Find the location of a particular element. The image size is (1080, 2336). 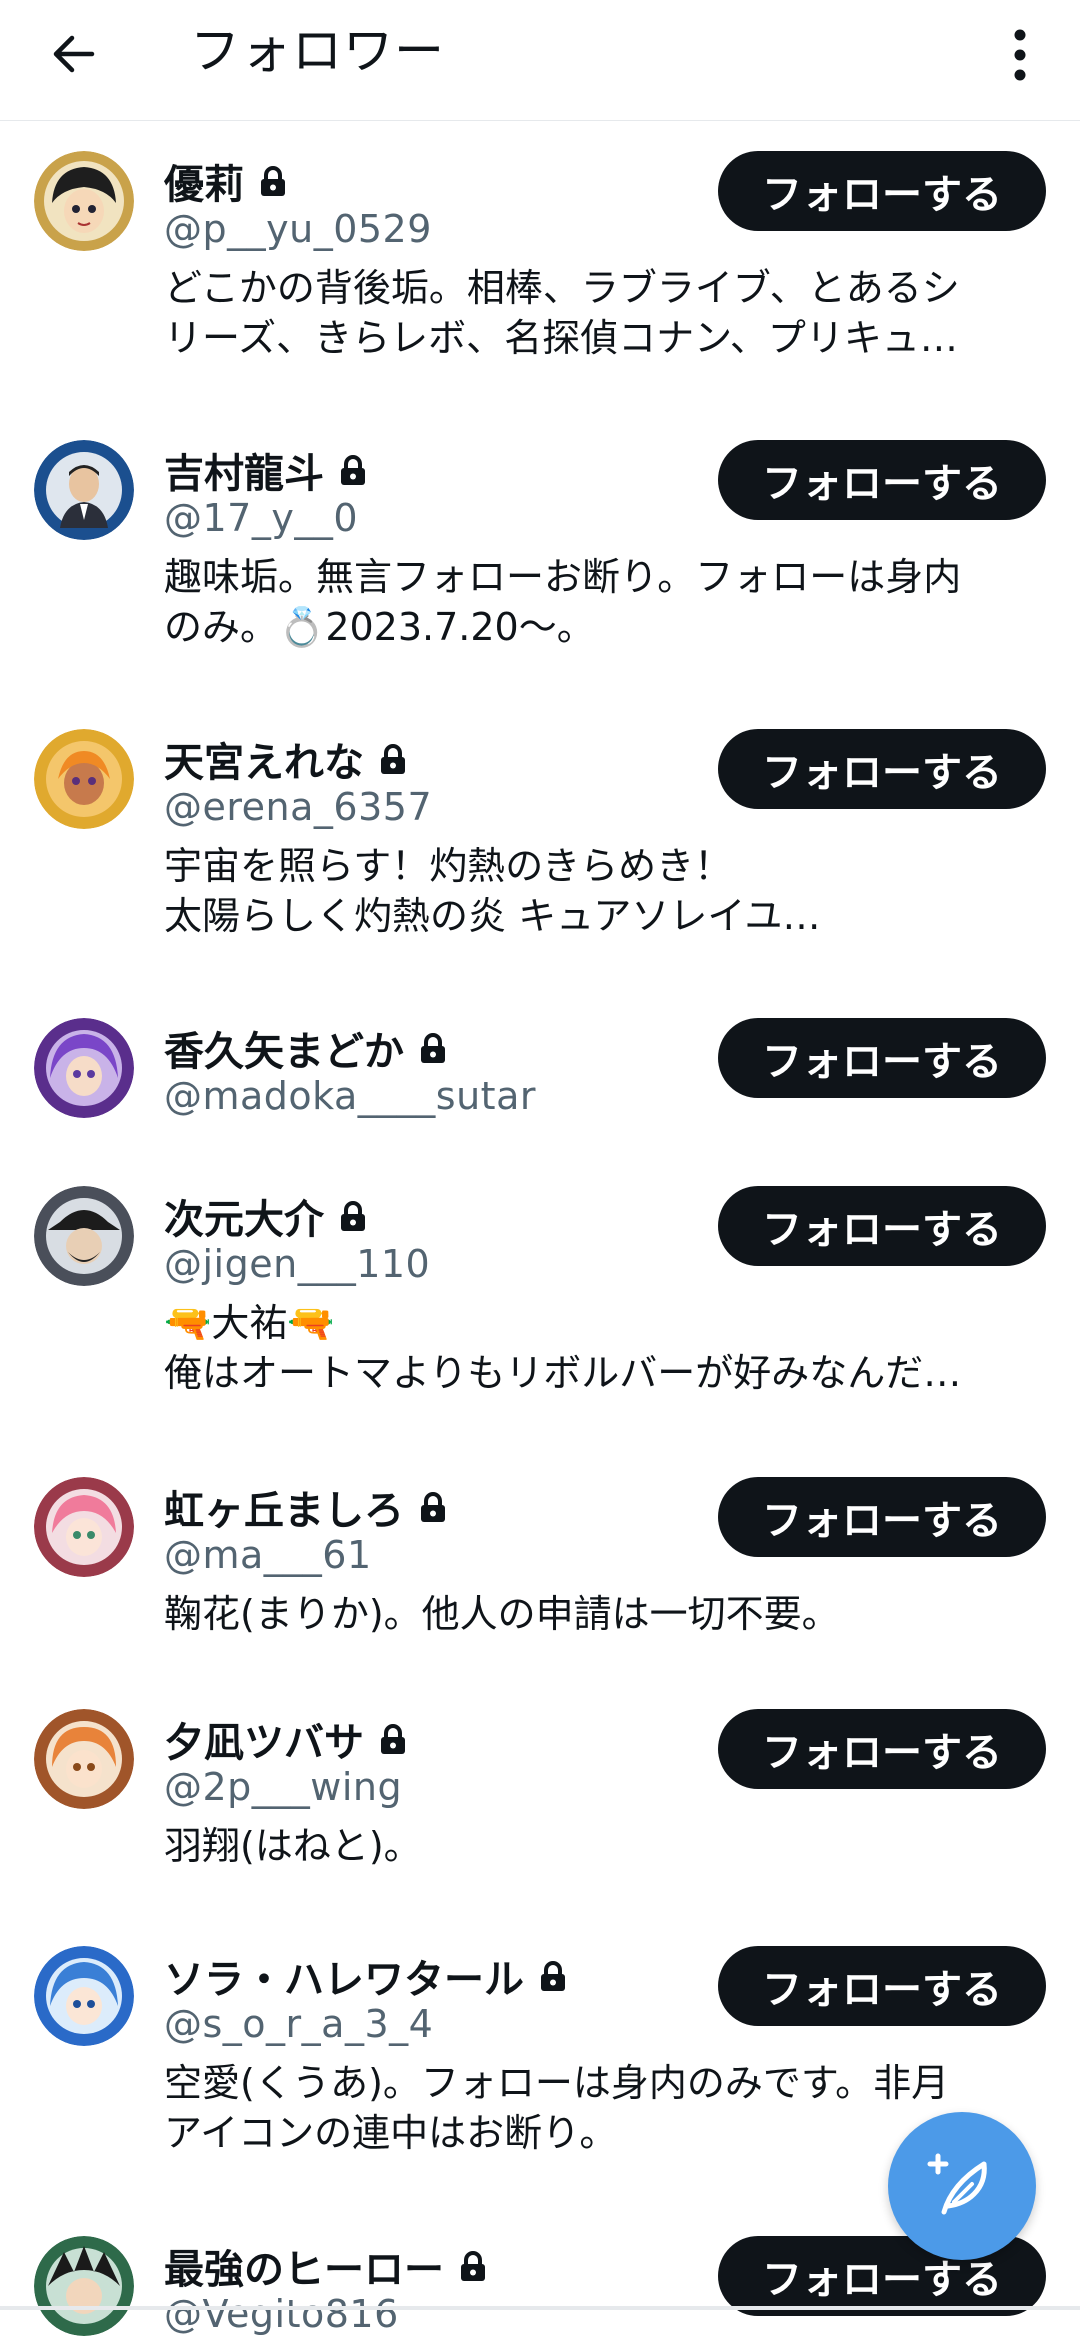

compose-post-button is located at coordinates (962, 2186).